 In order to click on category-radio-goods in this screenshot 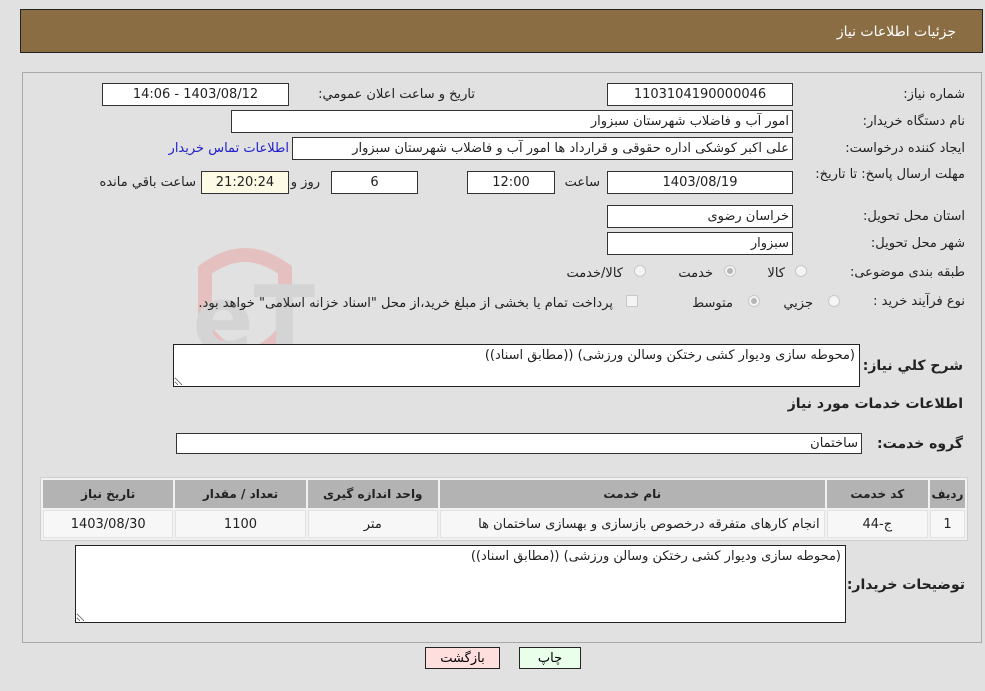, I will do `click(801, 271)`.